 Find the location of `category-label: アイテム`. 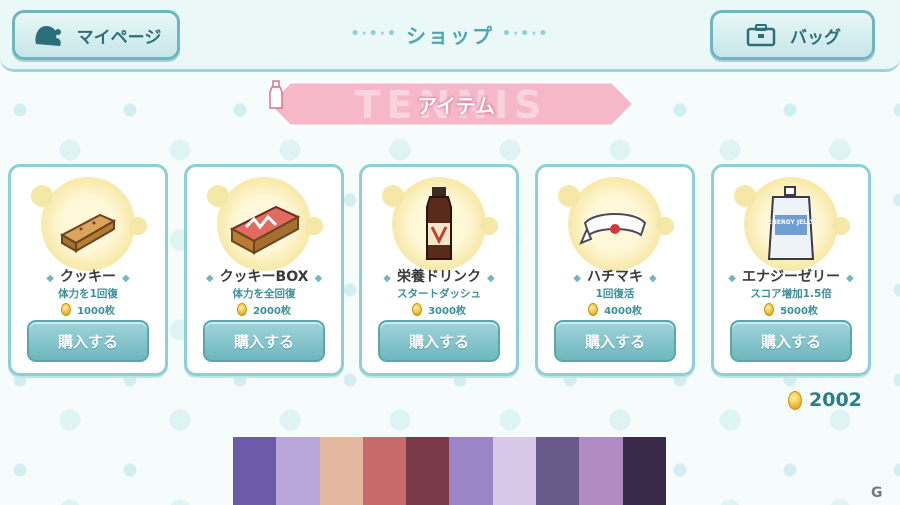

category-label: アイテム is located at coordinates (451, 104).